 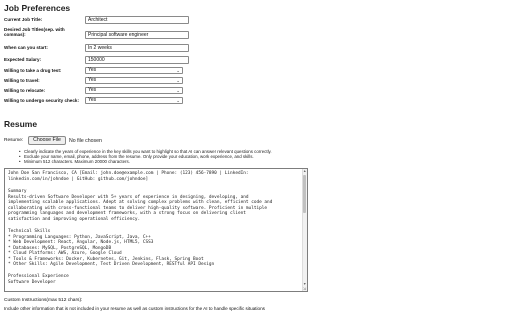 I want to click on job-preferences-heading: Job Preferences, so click(x=37, y=8).